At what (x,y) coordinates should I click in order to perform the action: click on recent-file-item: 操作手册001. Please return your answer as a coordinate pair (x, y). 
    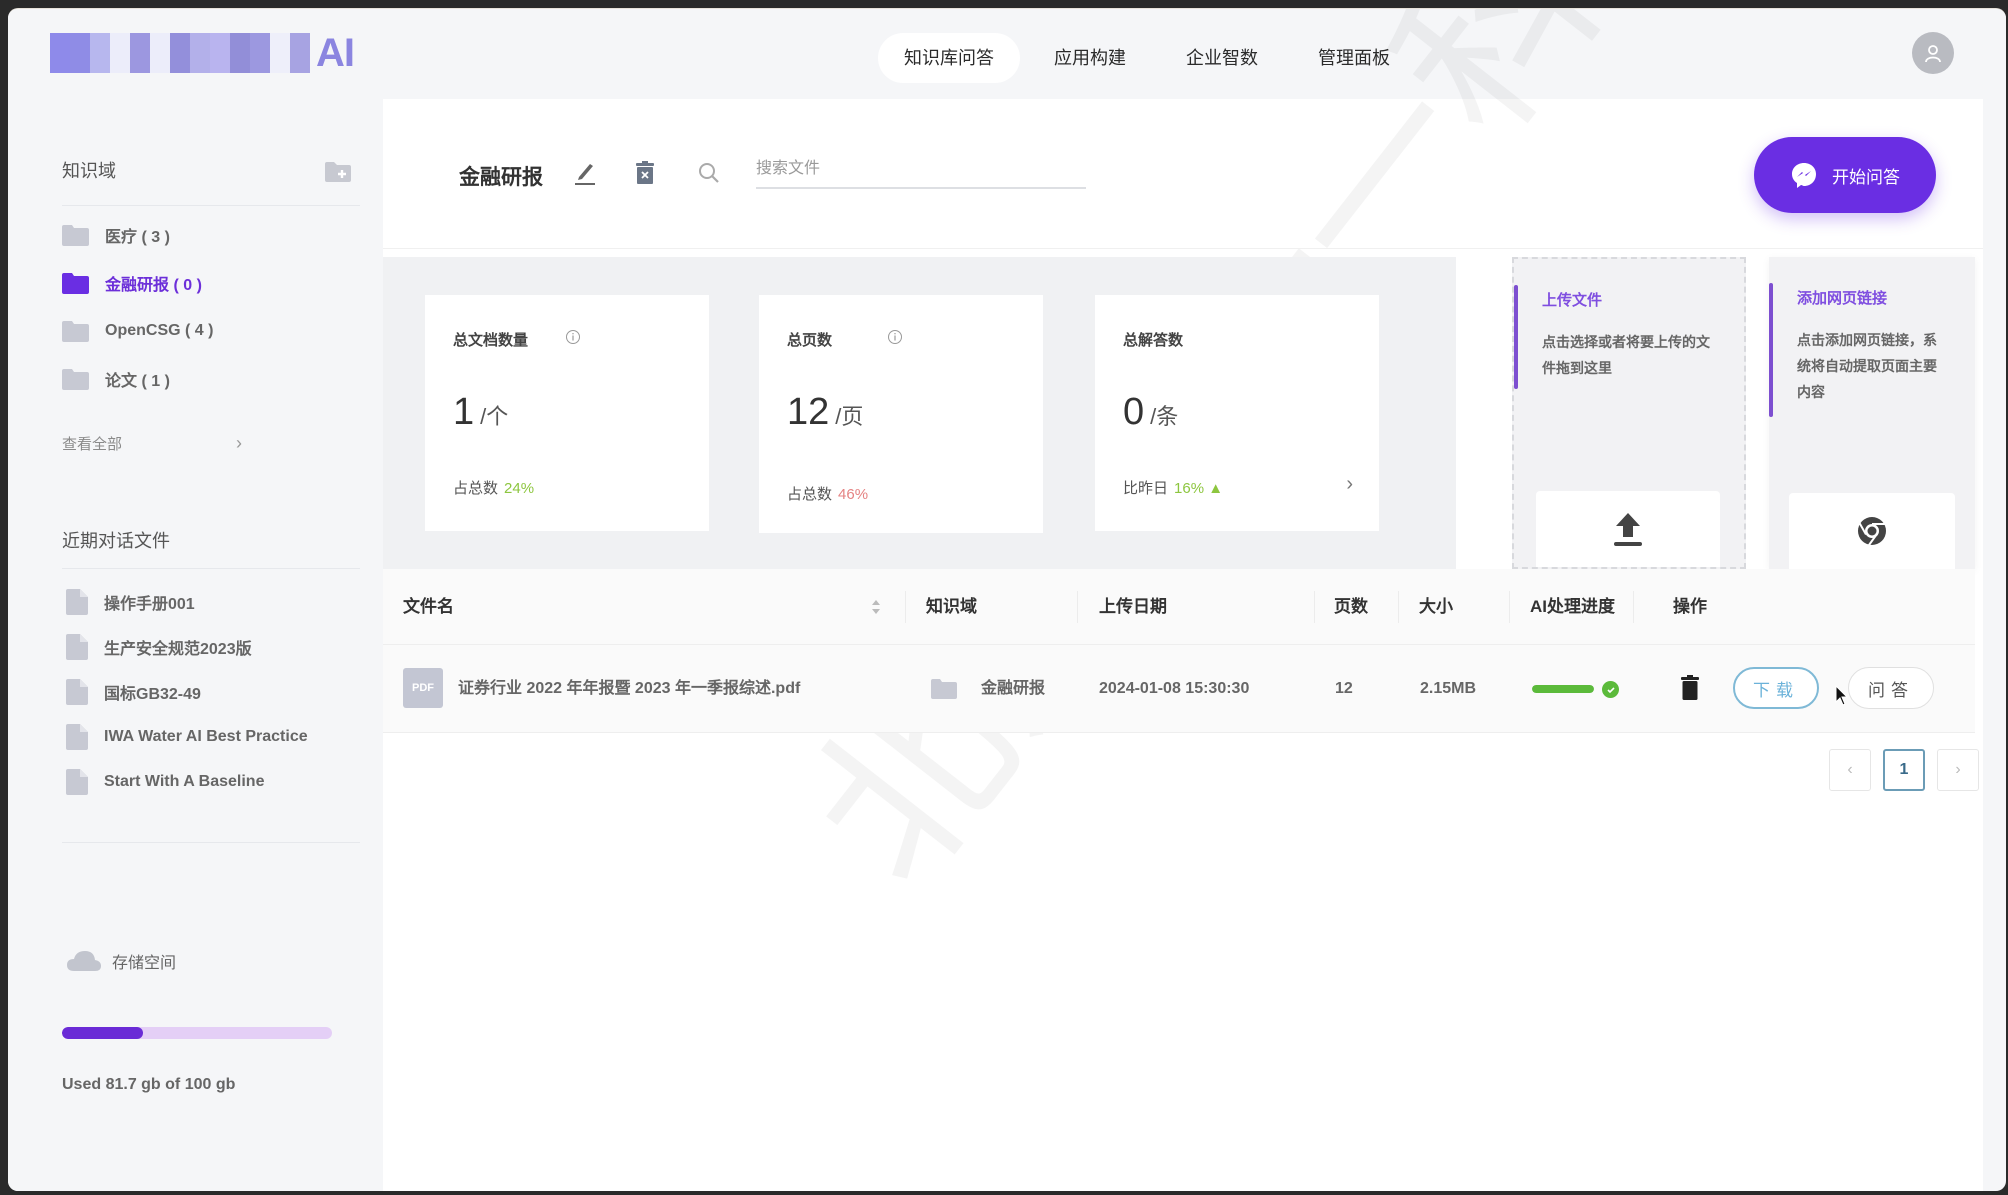
    Looking at the image, I should click on (187, 601).